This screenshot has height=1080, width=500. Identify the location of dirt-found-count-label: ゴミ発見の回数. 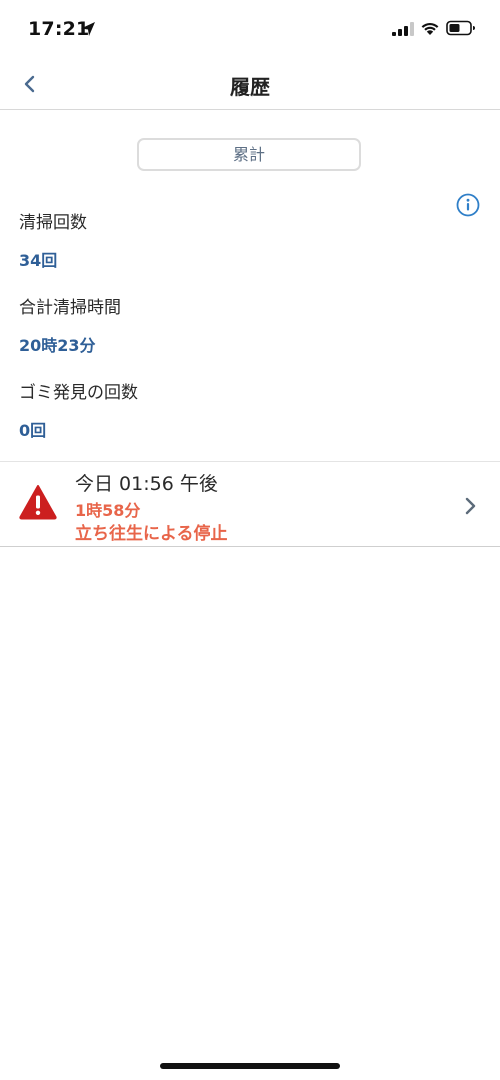
(78, 393).